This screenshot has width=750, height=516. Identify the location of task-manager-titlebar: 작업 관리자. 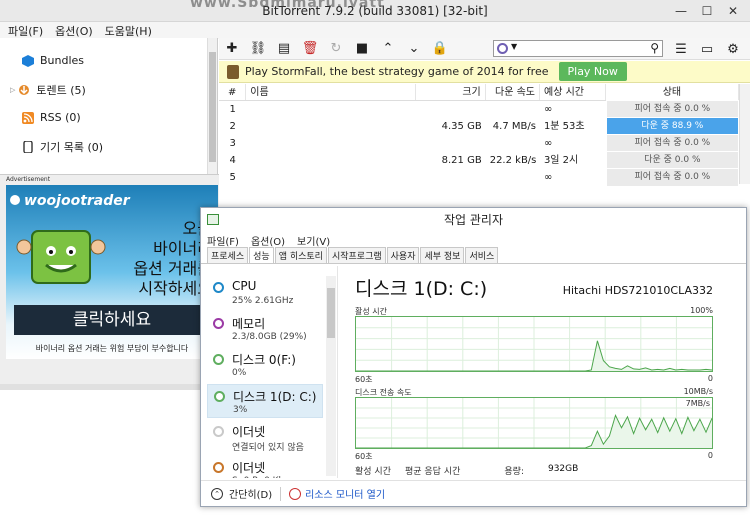
(473, 220).